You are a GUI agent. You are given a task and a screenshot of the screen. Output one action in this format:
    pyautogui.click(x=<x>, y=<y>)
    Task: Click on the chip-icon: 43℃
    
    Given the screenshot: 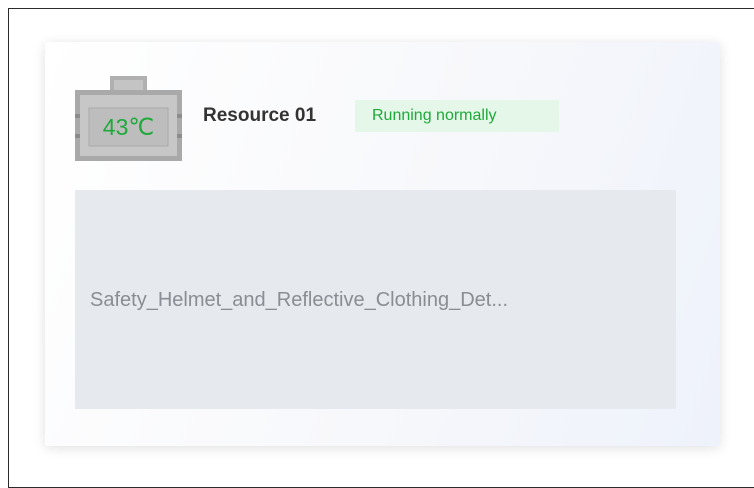 What is the action you would take?
    pyautogui.click(x=128, y=117)
    